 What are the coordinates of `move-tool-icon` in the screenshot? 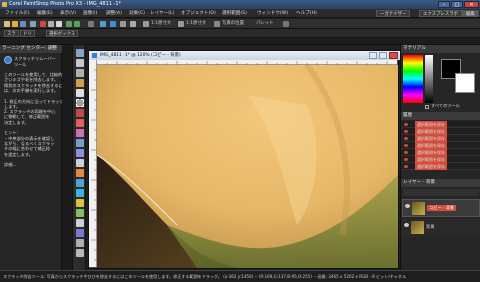 It's located at (80, 93).